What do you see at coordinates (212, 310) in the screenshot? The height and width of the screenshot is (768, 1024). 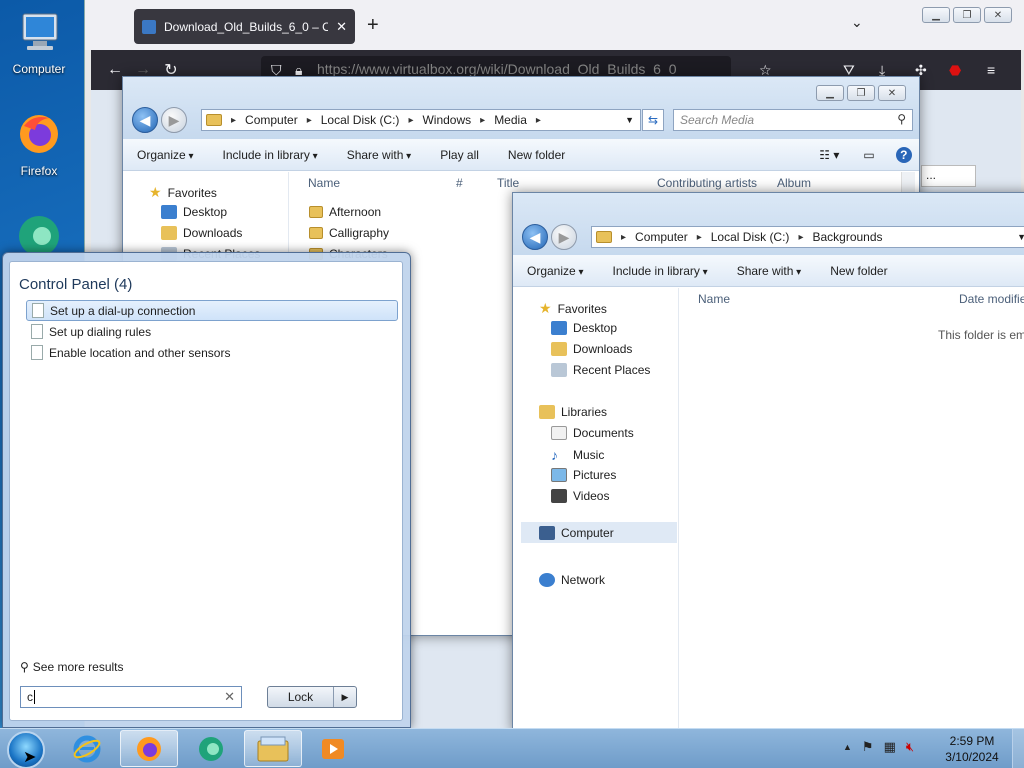 I see `result-item: Set up a dial-up connection` at bounding box center [212, 310].